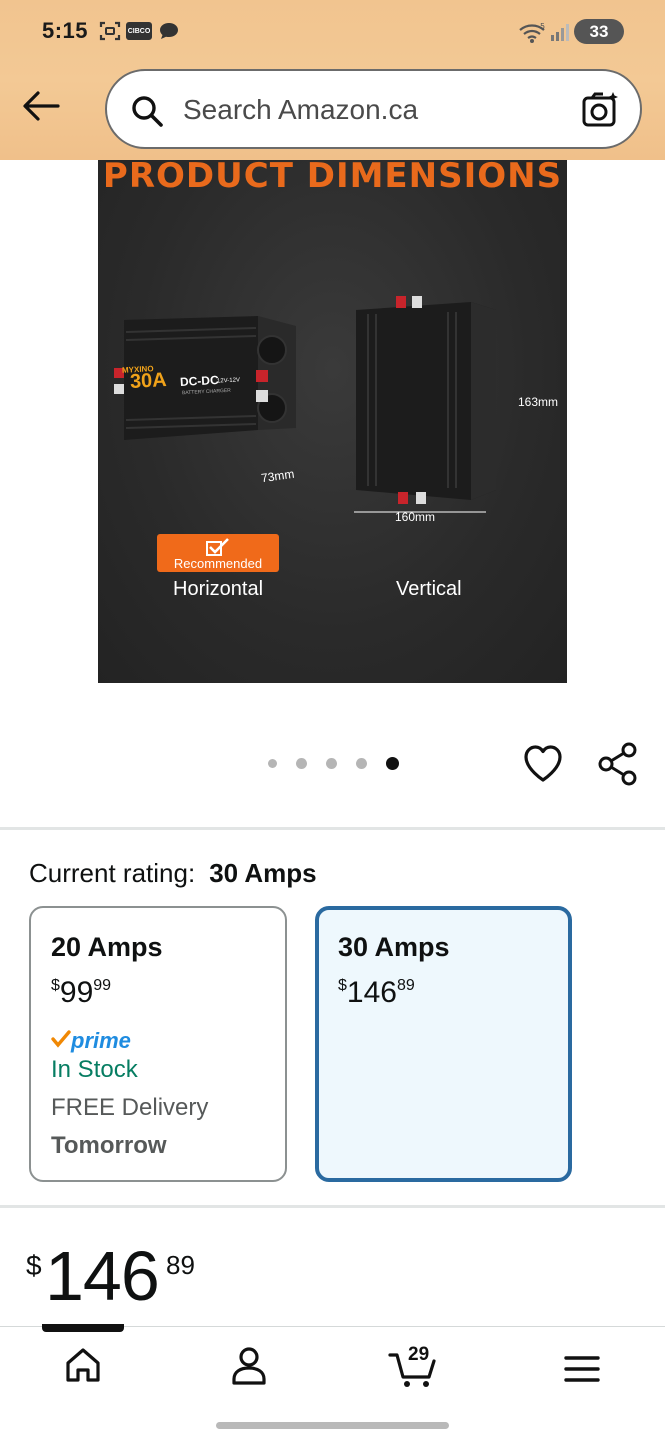 The image size is (665, 1440). Describe the element at coordinates (429, 589) in the screenshot. I see `orientation-vertical: Vertical` at that location.